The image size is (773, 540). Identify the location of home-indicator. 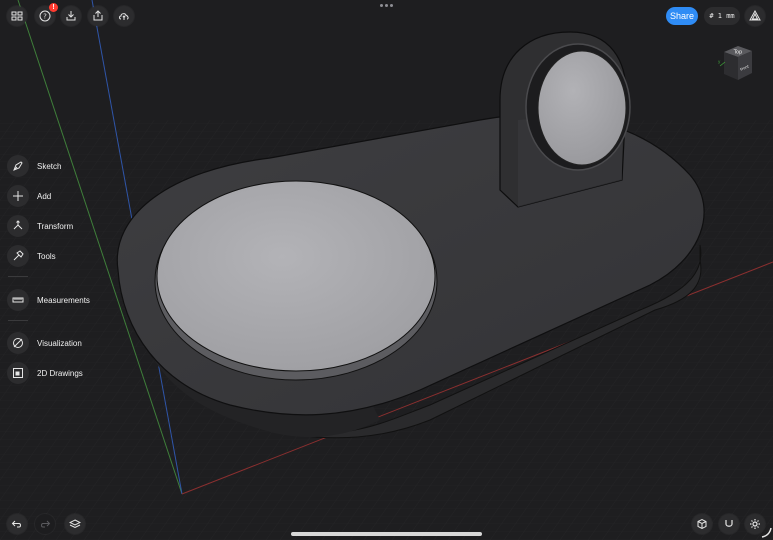
(386, 534).